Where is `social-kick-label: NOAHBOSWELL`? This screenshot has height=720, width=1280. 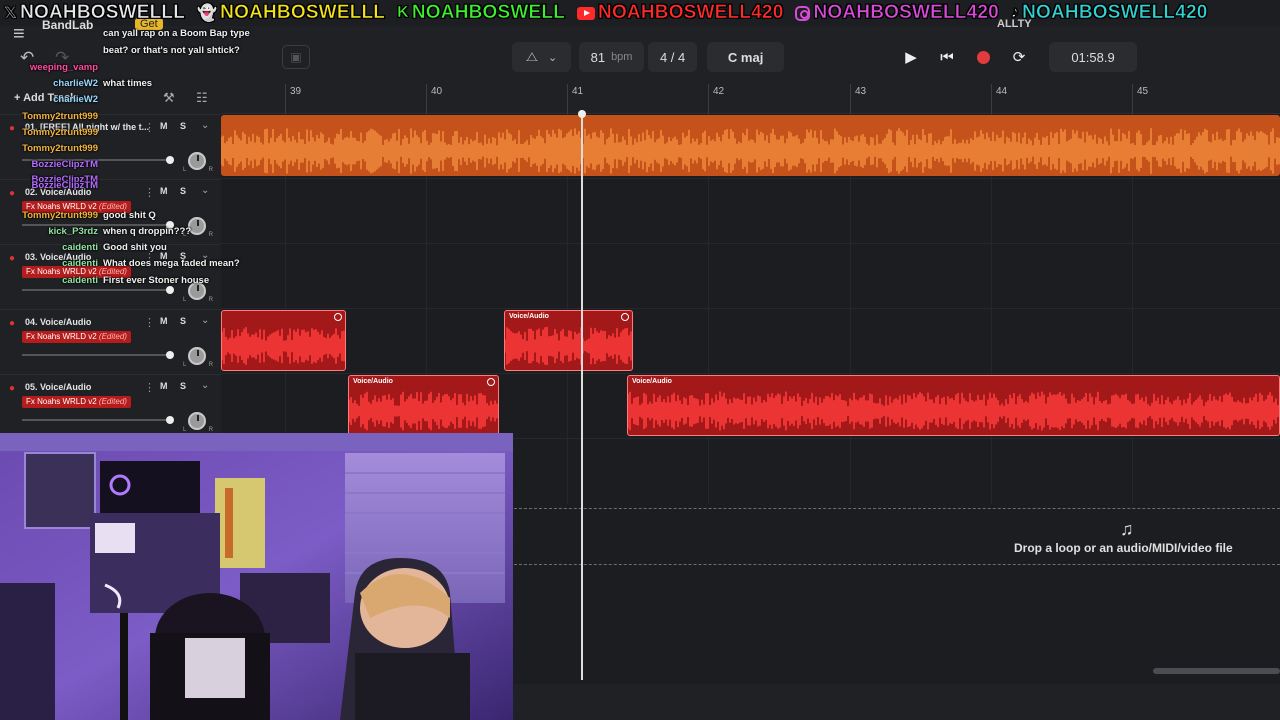
social-kick-label: NOAHBOSWELL is located at coordinates (488, 13).